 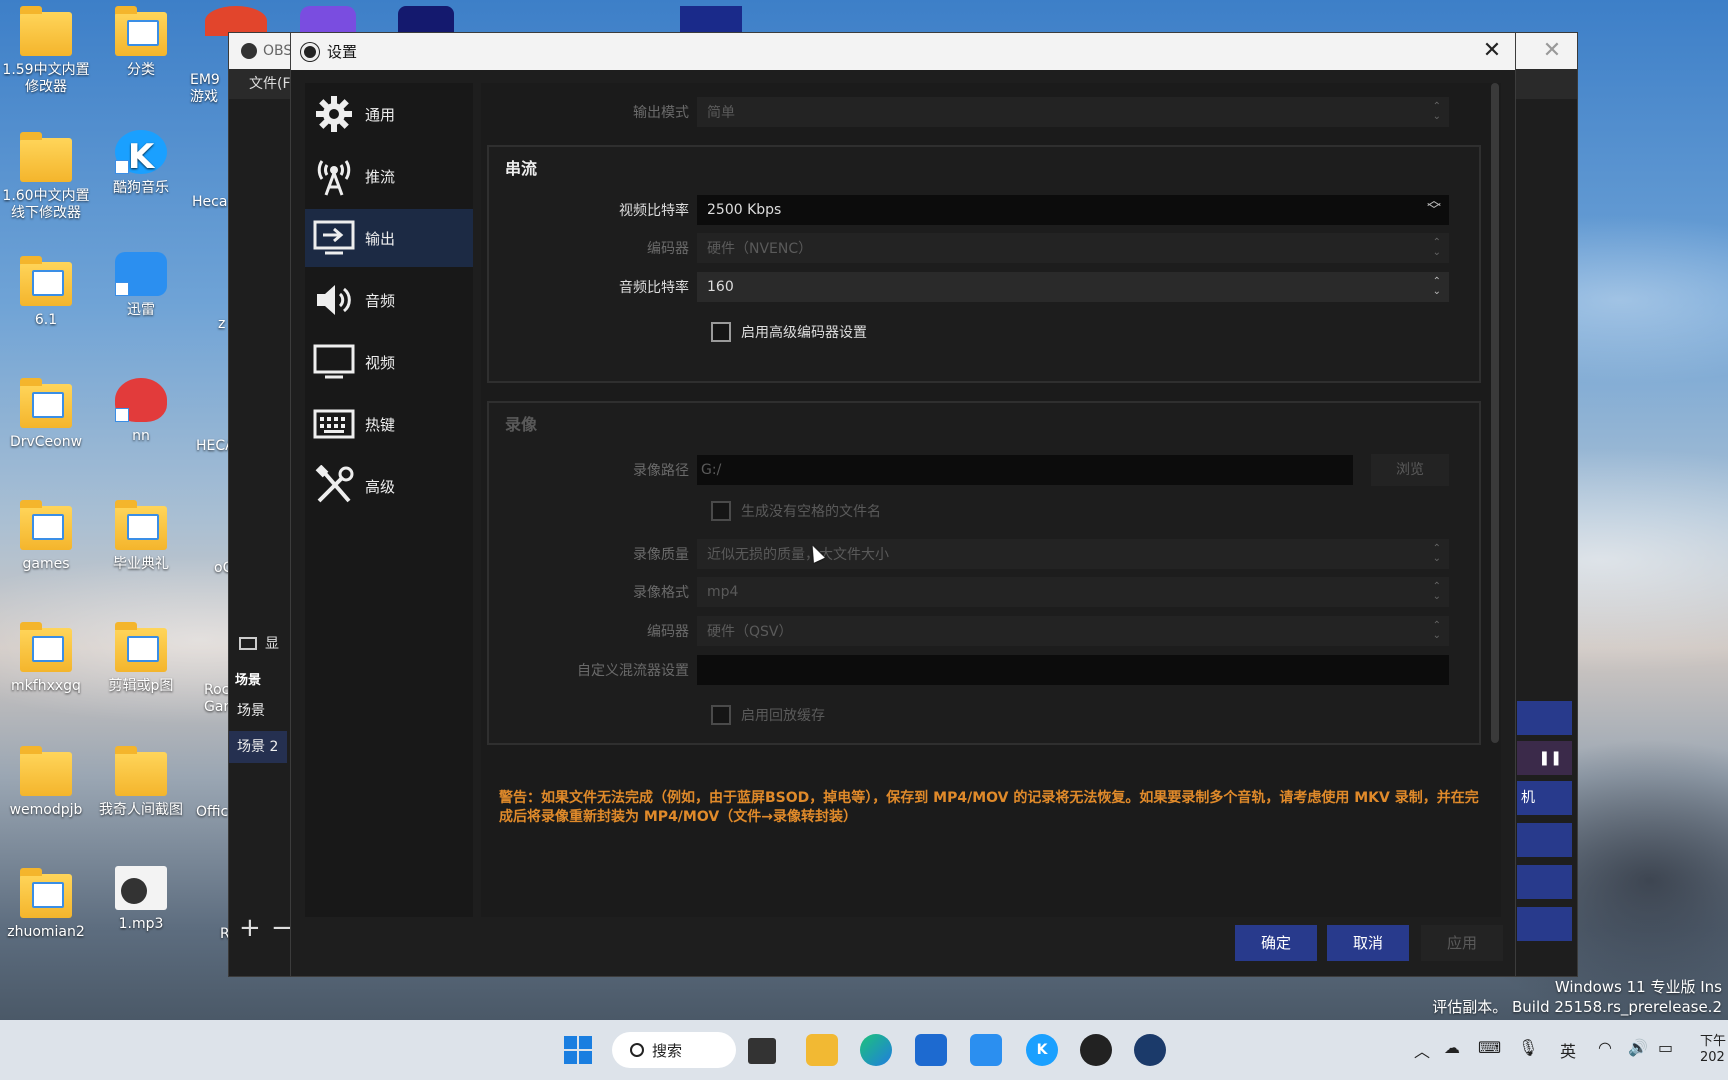 I want to click on sidebar-item-general: 通用, so click(x=389, y=114).